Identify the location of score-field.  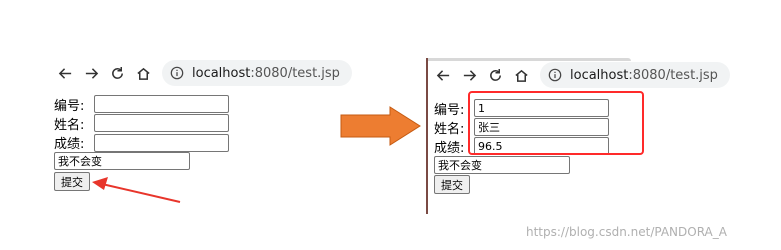
(161, 143).